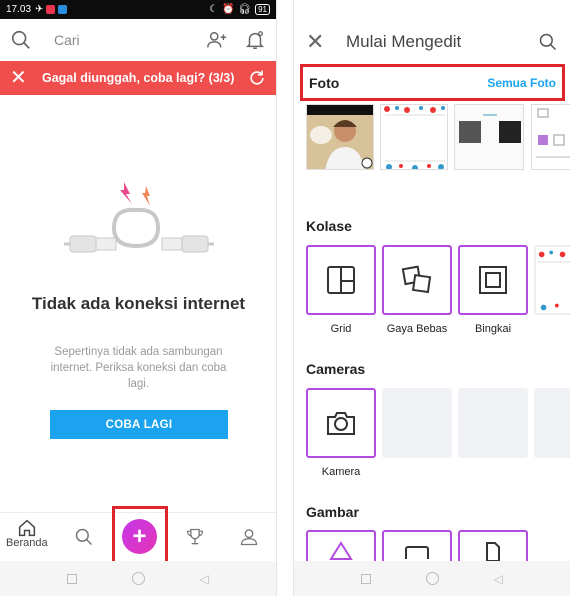 Image resolution: width=576 pixels, height=596 pixels. I want to click on nav-search-icon, so click(84, 537).